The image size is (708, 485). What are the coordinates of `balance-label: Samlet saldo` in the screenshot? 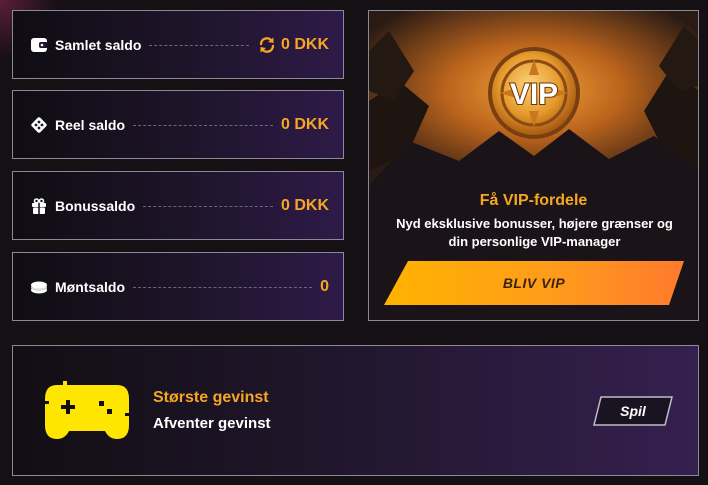 It's located at (98, 44).